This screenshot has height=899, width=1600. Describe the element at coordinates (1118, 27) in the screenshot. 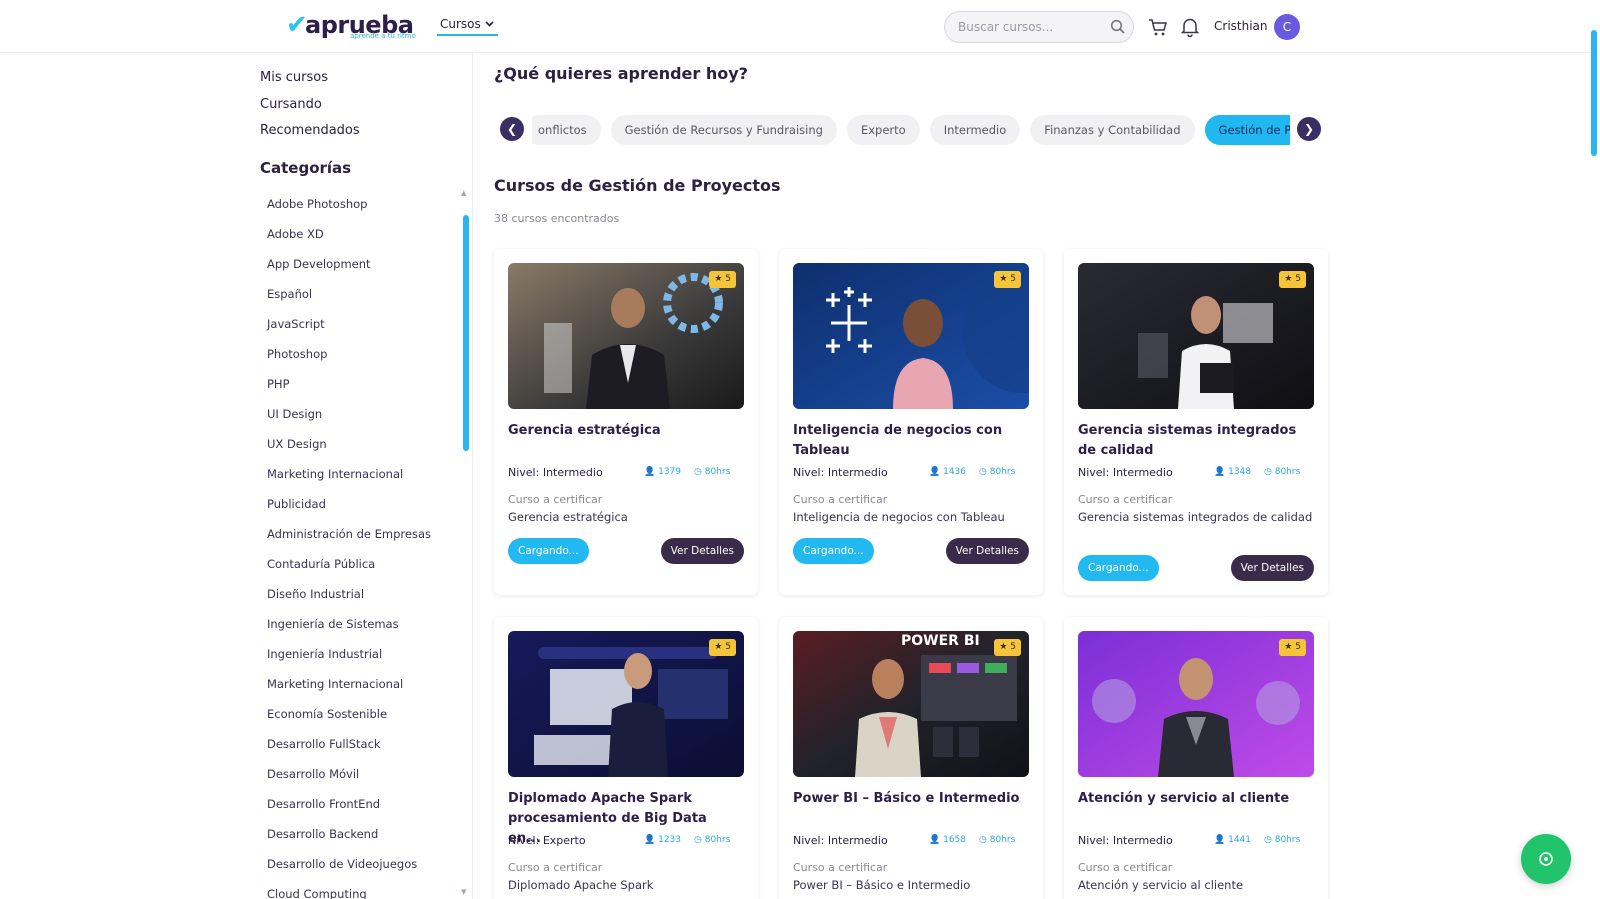

I see `search-icon` at that location.